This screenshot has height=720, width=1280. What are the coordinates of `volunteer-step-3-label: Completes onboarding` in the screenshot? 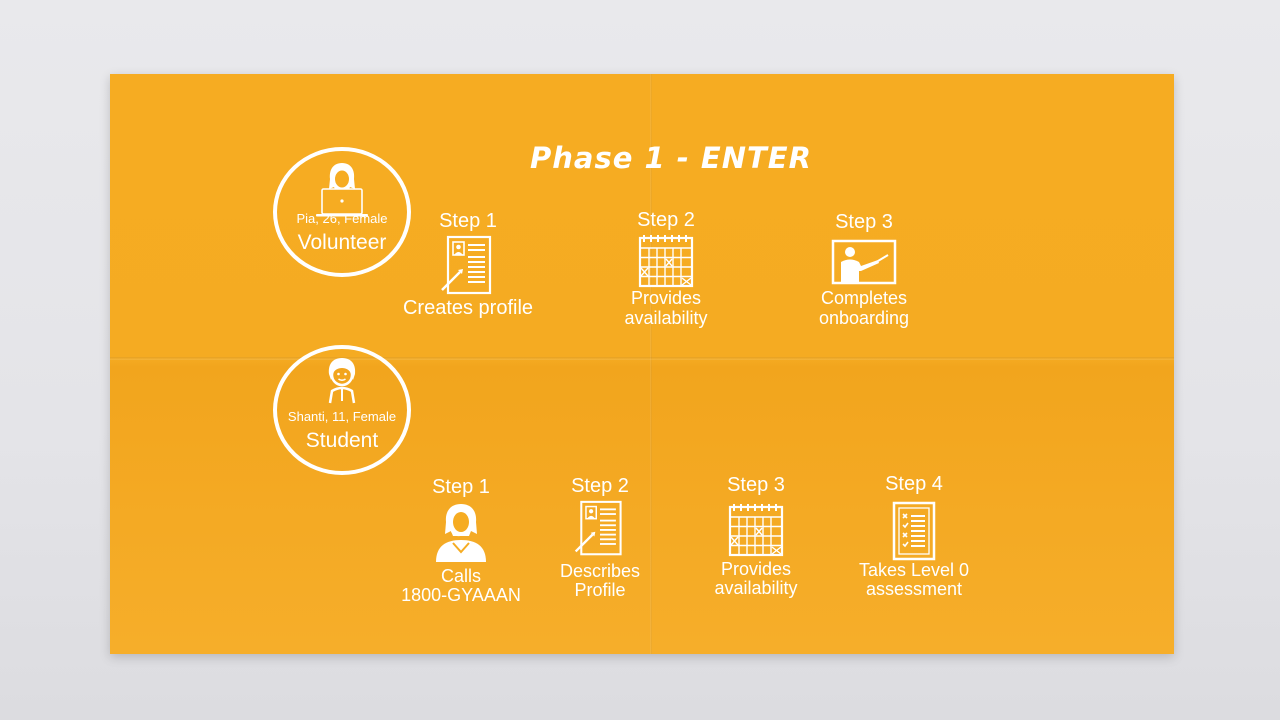 It's located at (864, 308).